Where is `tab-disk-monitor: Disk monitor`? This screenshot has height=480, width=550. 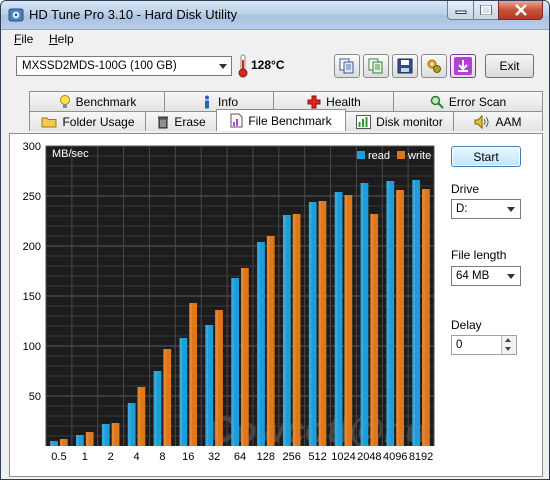
tab-disk-monitor: Disk monitor is located at coordinates (399, 121).